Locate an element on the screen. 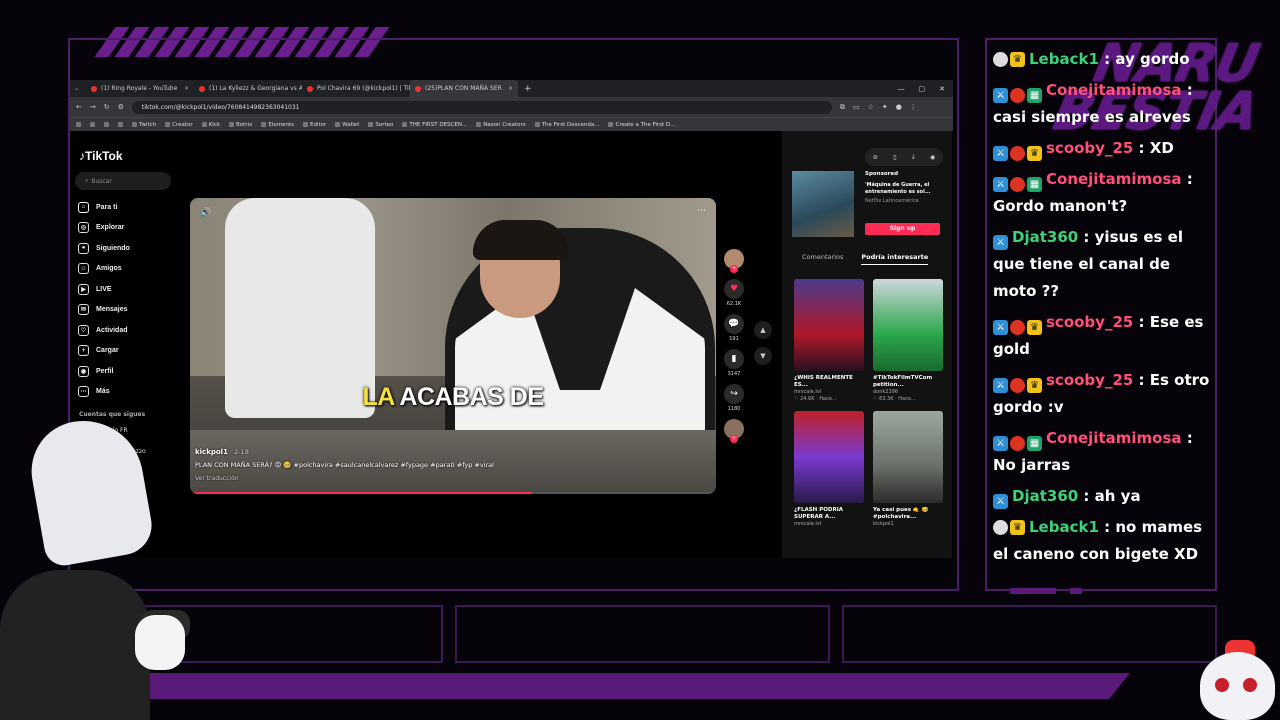  bookmark-item: Nexon Creators is located at coordinates (501, 125).